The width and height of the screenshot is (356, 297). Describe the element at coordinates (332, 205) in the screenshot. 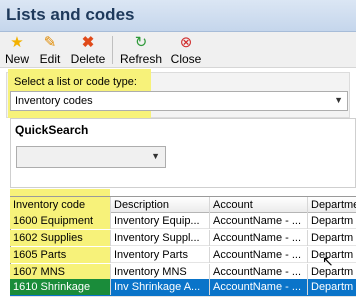

I see `column-header-department: Departme` at that location.